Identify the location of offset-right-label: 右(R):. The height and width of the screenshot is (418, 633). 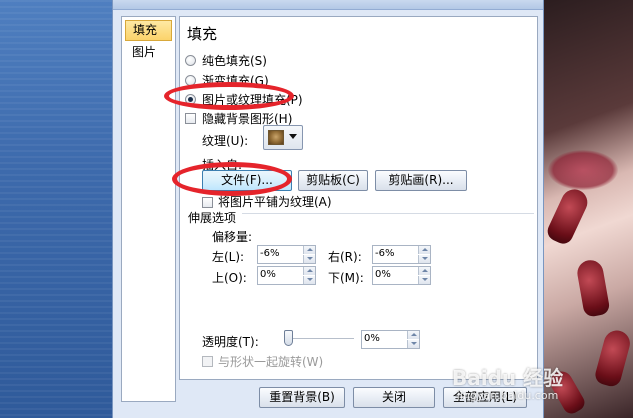
(345, 257).